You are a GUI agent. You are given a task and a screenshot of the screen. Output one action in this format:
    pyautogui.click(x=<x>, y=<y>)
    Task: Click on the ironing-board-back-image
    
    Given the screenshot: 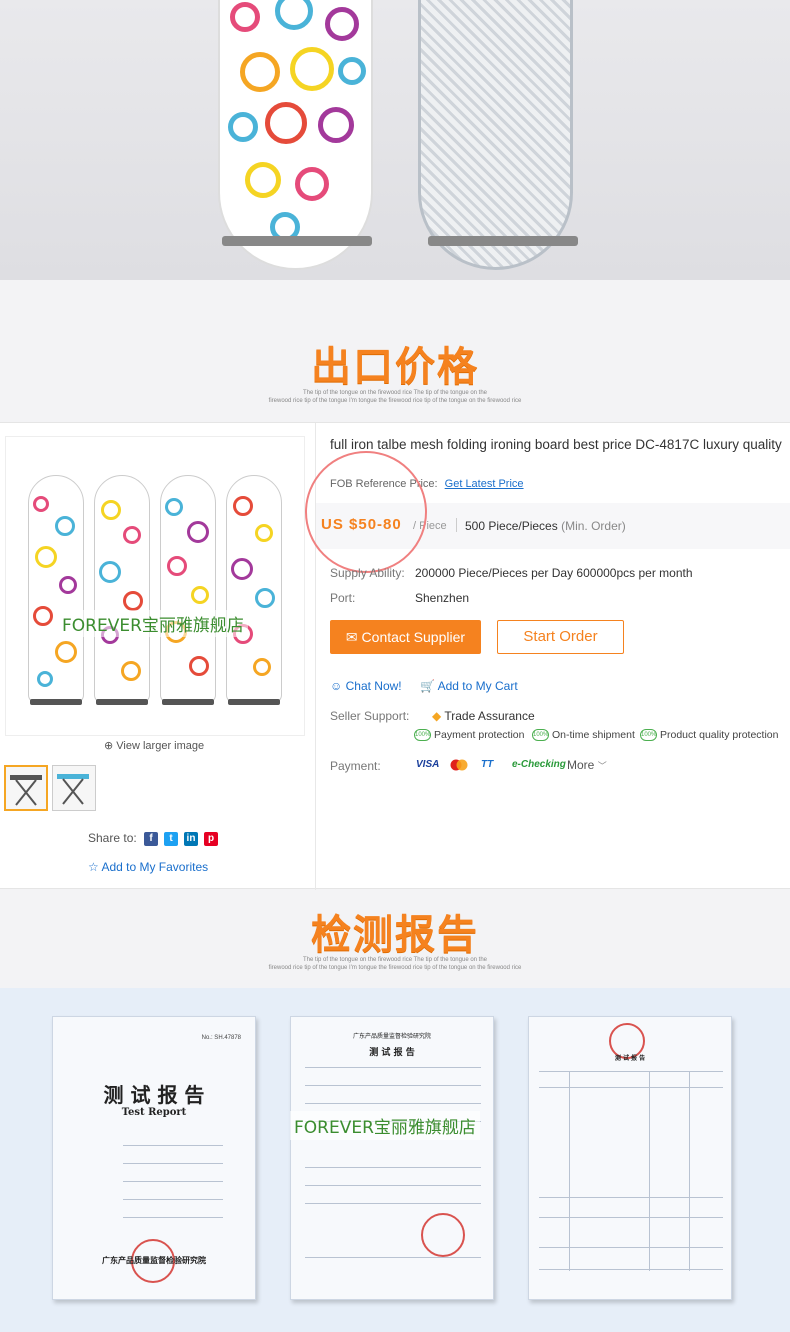 What is the action you would take?
    pyautogui.click(x=495, y=135)
    